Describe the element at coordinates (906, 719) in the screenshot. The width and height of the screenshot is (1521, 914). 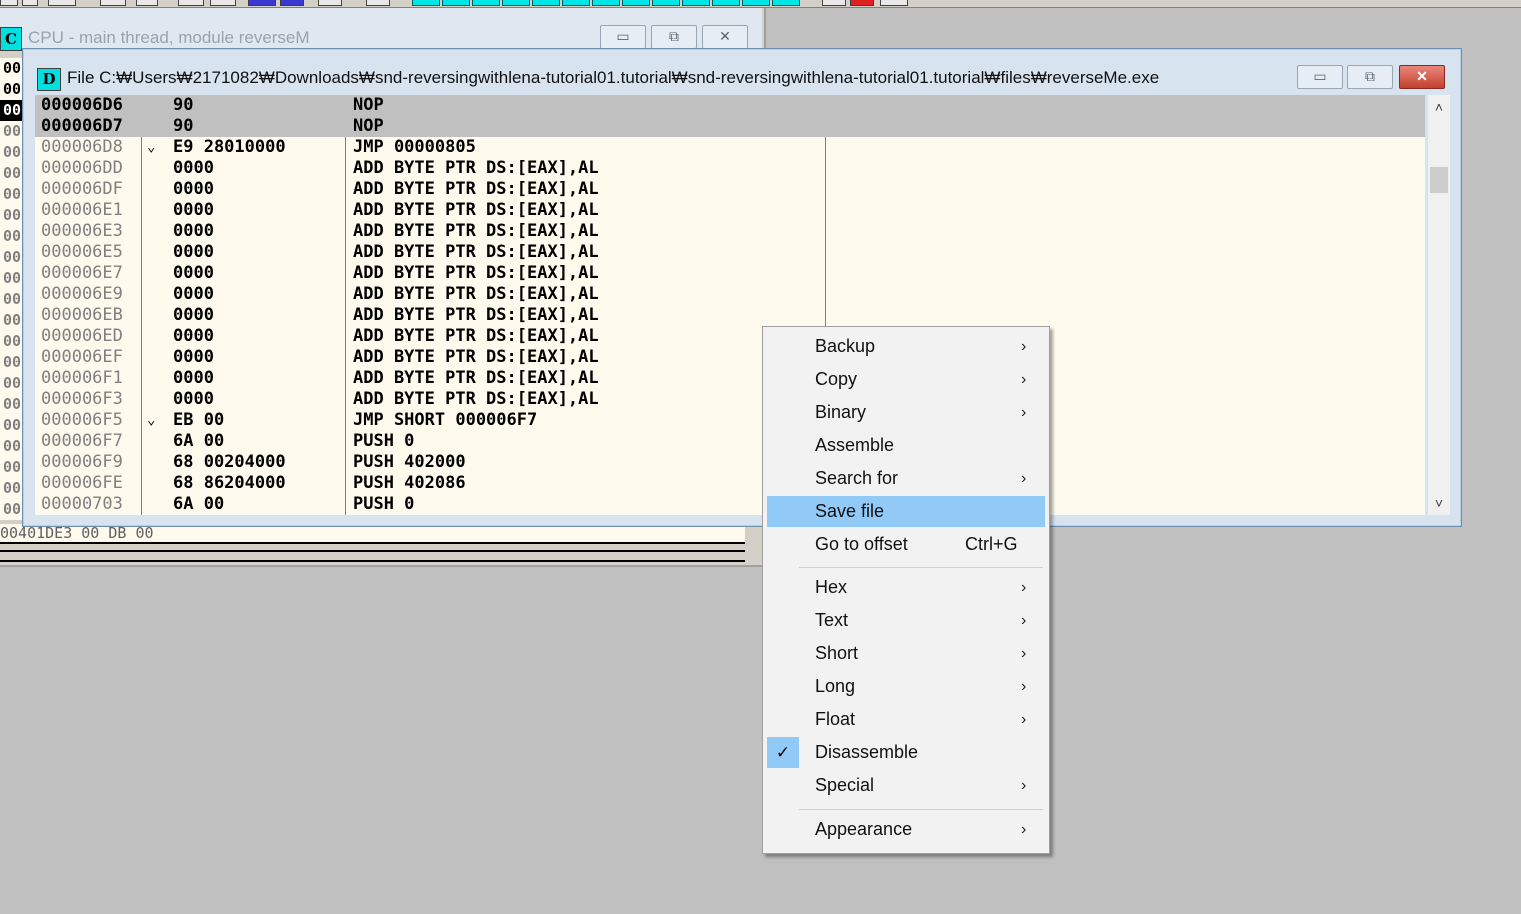
I see `menu-item-float: Float ›` at that location.